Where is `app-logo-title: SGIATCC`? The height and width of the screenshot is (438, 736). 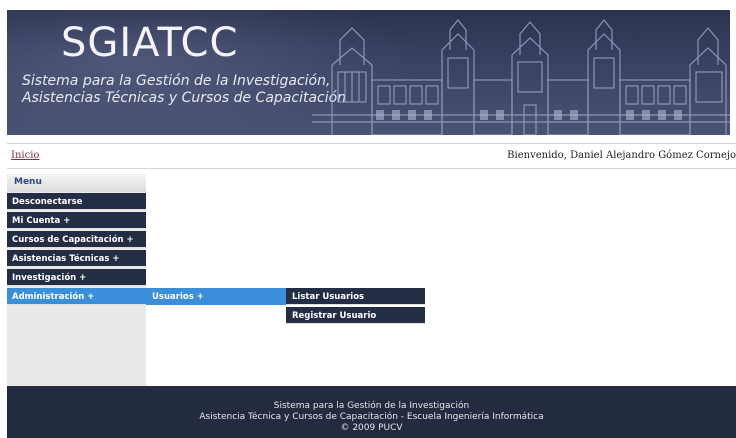 app-logo-title: SGIATCC is located at coordinates (150, 43).